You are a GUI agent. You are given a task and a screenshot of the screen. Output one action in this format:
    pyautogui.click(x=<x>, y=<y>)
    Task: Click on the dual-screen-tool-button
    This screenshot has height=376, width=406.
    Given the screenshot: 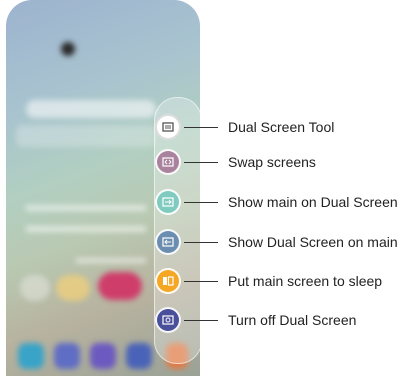 What is the action you would take?
    pyautogui.click(x=168, y=127)
    